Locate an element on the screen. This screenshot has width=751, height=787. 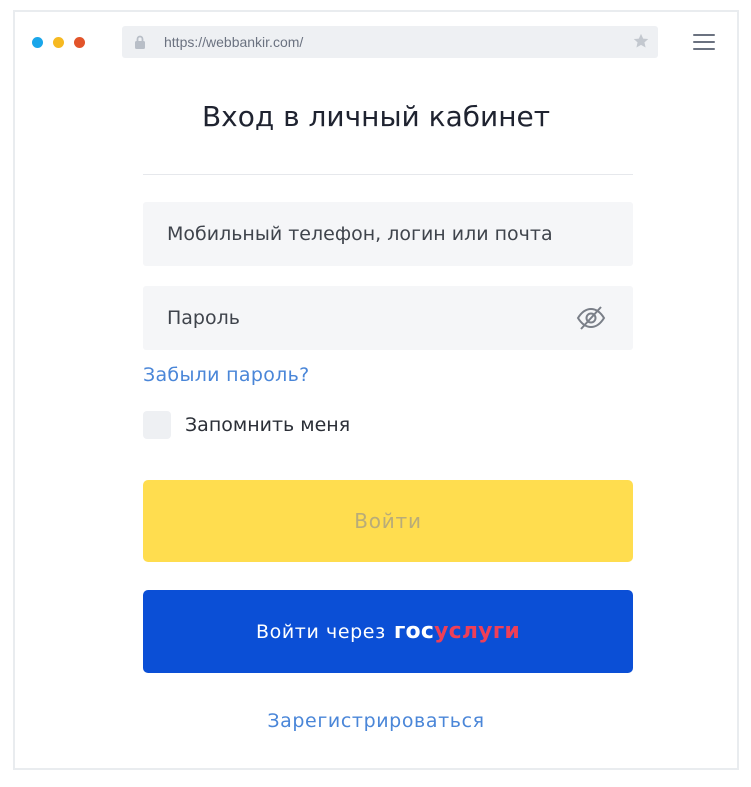
address-bar: https://webbankir.com/ is located at coordinates (390, 42).